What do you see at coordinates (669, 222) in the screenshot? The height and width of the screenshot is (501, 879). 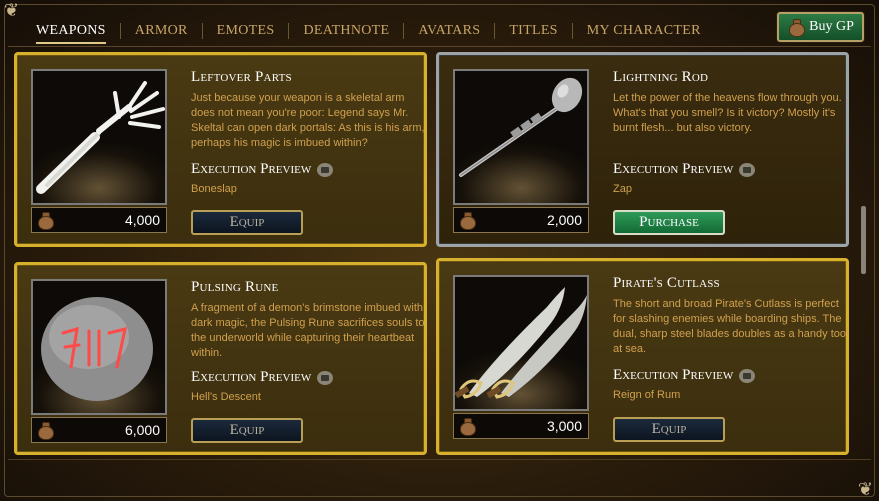 I see `purchase-button: Purchase` at bounding box center [669, 222].